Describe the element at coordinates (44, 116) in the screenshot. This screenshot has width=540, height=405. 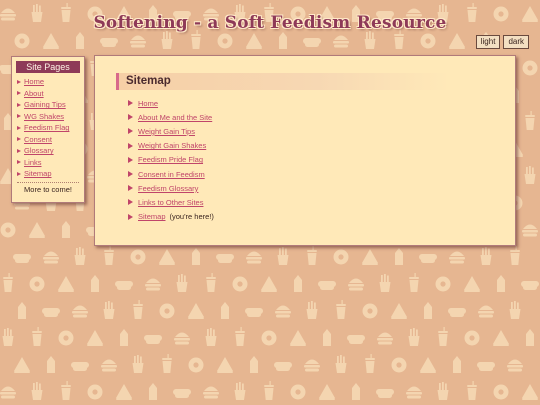
I see `sidebar-link-wg-shakes: WG Shakes` at that location.